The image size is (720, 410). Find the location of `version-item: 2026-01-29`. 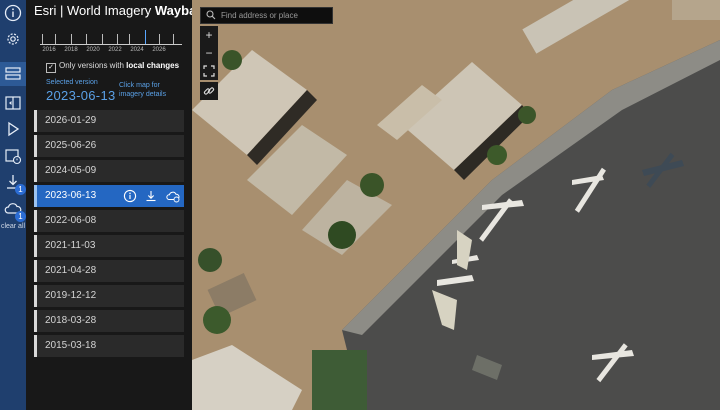

version-item: 2026-01-29 is located at coordinates (109, 121).